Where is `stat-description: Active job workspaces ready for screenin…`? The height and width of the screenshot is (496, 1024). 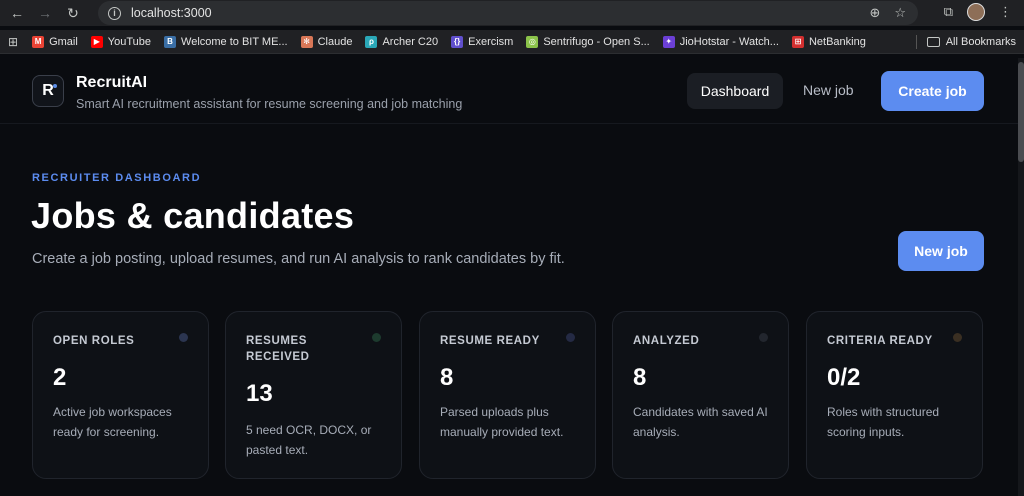
stat-description: Active job workspaces ready for screenin… is located at coordinates (112, 422).